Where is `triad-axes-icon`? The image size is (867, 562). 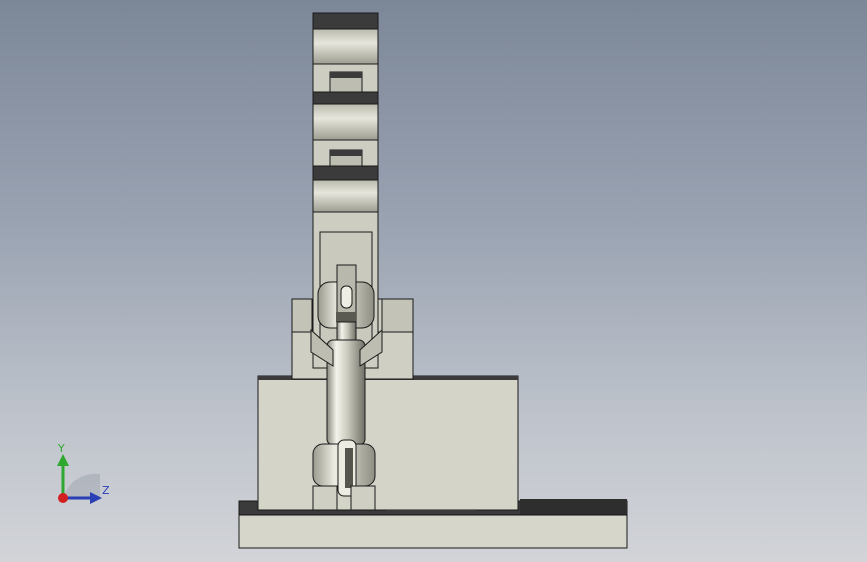
triad-axes-icon is located at coordinates (79, 479).